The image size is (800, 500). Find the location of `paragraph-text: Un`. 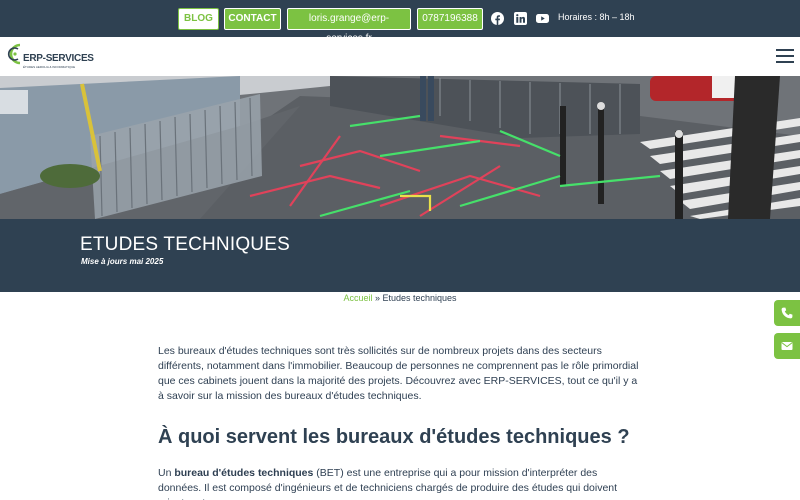

paragraph-text: Un is located at coordinates (166, 473).